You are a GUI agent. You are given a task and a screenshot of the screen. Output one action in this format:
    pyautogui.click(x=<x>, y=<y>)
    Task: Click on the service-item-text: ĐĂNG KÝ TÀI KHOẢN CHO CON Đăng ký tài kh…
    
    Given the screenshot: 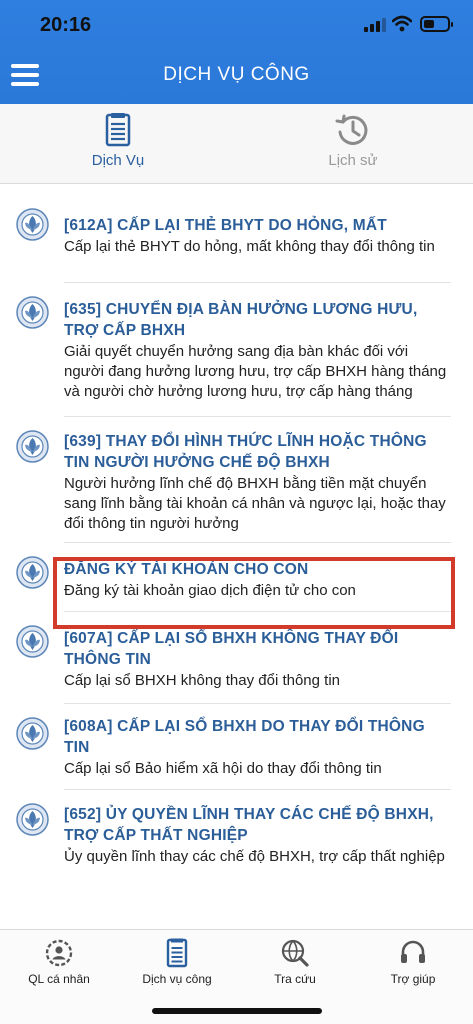 What is the action you would take?
    pyautogui.click(x=258, y=580)
    